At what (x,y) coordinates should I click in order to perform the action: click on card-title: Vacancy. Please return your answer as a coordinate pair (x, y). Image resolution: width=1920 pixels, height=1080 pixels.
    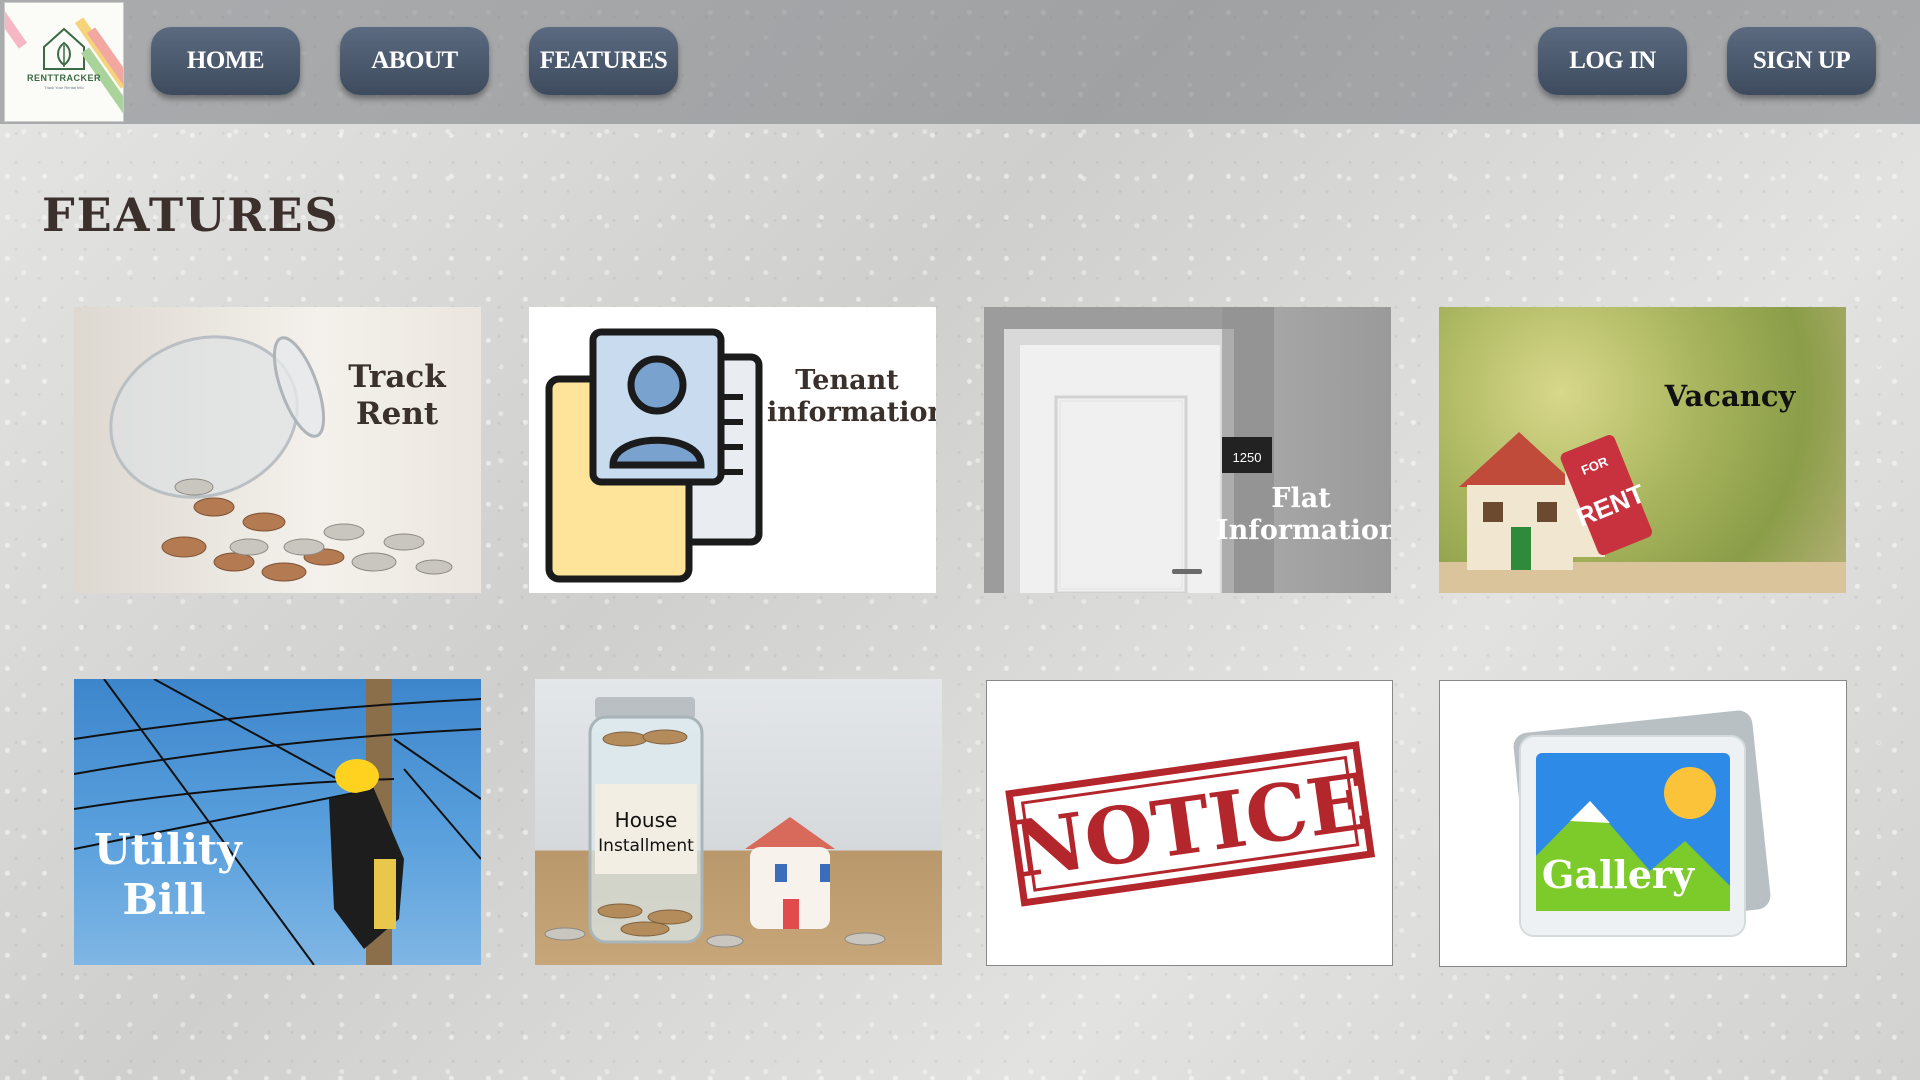
    Looking at the image, I should click on (1730, 396).